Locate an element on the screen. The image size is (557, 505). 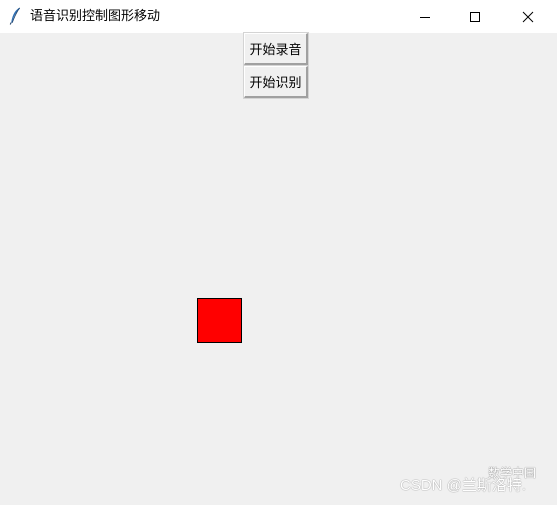
window-title: 语音识别控制图形移动 is located at coordinates (95, 16).